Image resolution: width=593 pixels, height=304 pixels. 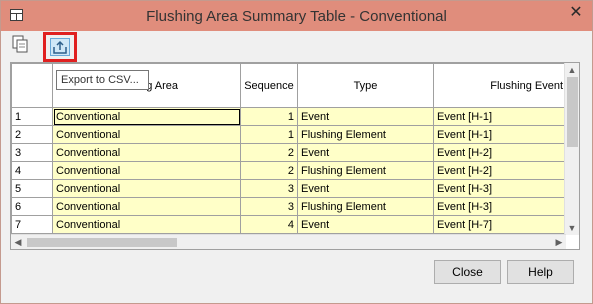 I want to click on row-number: 4, so click(x=32, y=170).